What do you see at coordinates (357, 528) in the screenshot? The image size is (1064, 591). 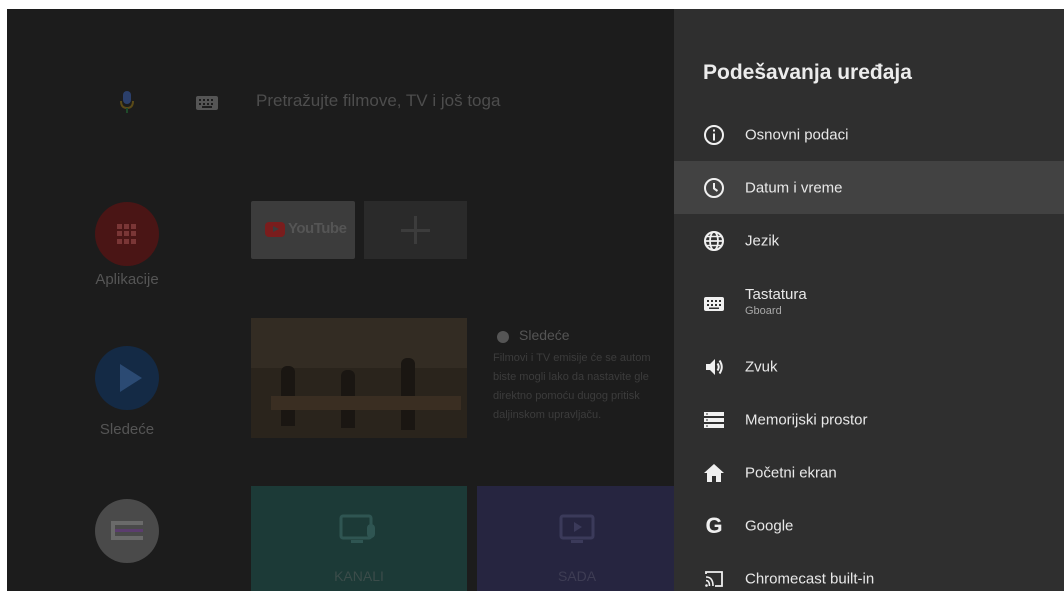 I see `tv-mic-icon` at bounding box center [357, 528].